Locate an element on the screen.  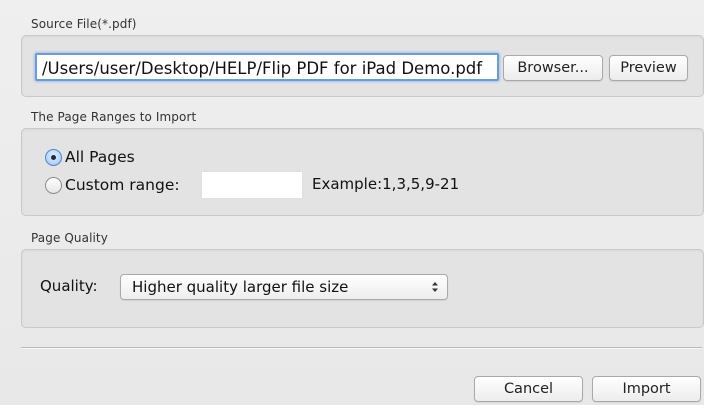
page-quality-section-label: Page Quality is located at coordinates (69, 238).